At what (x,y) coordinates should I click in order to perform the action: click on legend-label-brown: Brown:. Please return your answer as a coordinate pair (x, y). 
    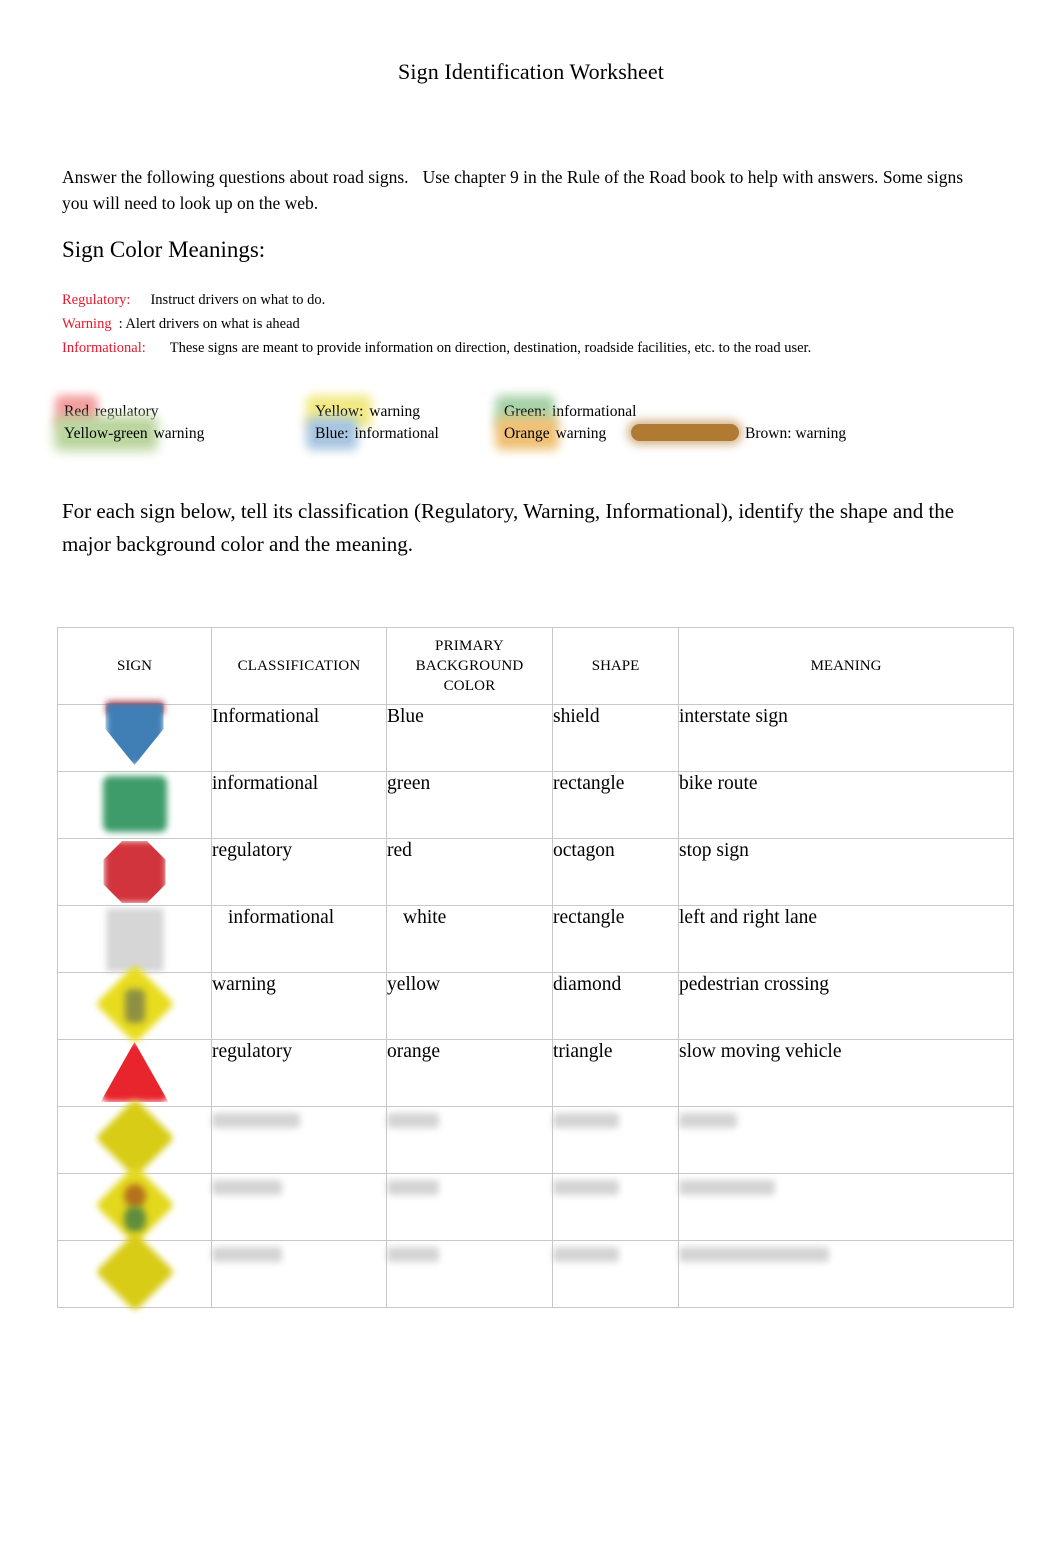
    Looking at the image, I should click on (768, 433).